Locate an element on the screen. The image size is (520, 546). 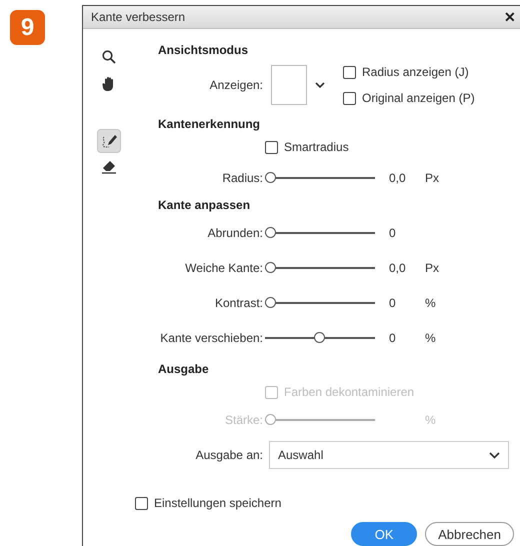
checkbox-label: Farben dekontaminieren is located at coordinates (349, 392).